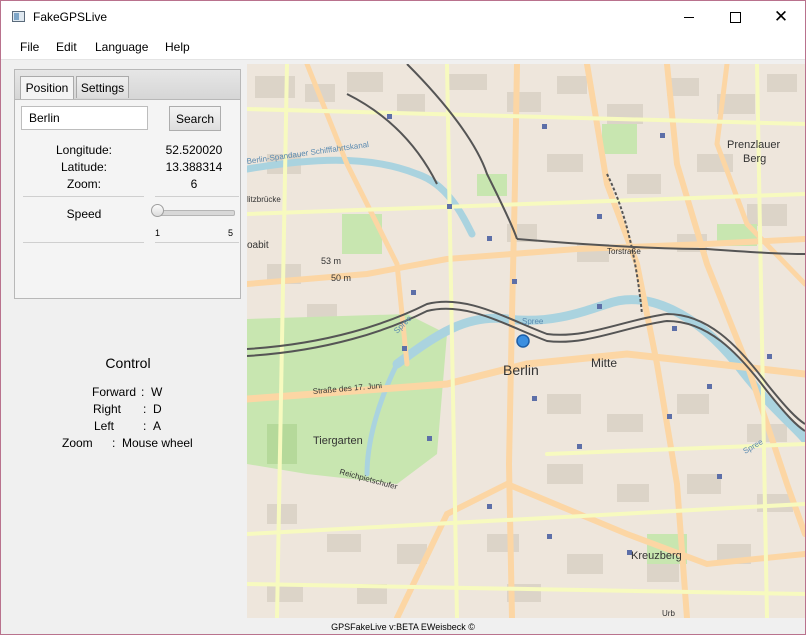 This screenshot has height=635, width=806. What do you see at coordinates (158, 233) in the screenshot?
I see `speed-min-tick: 1` at bounding box center [158, 233].